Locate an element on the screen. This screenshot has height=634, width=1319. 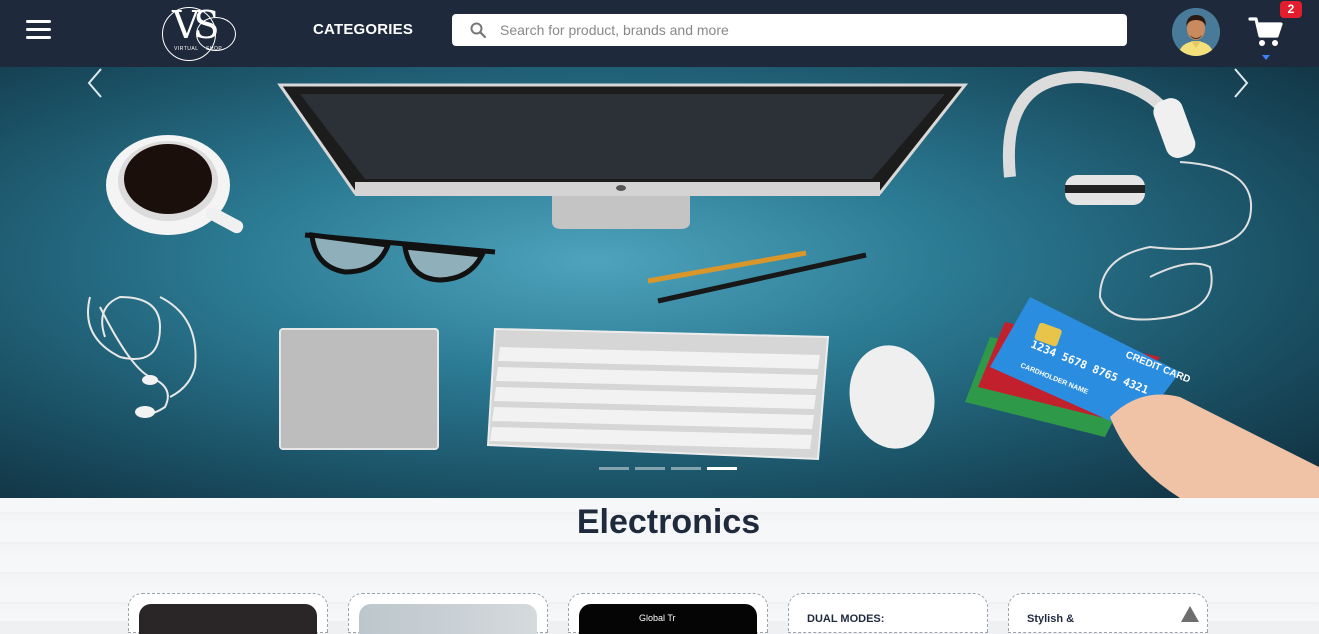
product-card-3: Global Tr is located at coordinates (668, 613).